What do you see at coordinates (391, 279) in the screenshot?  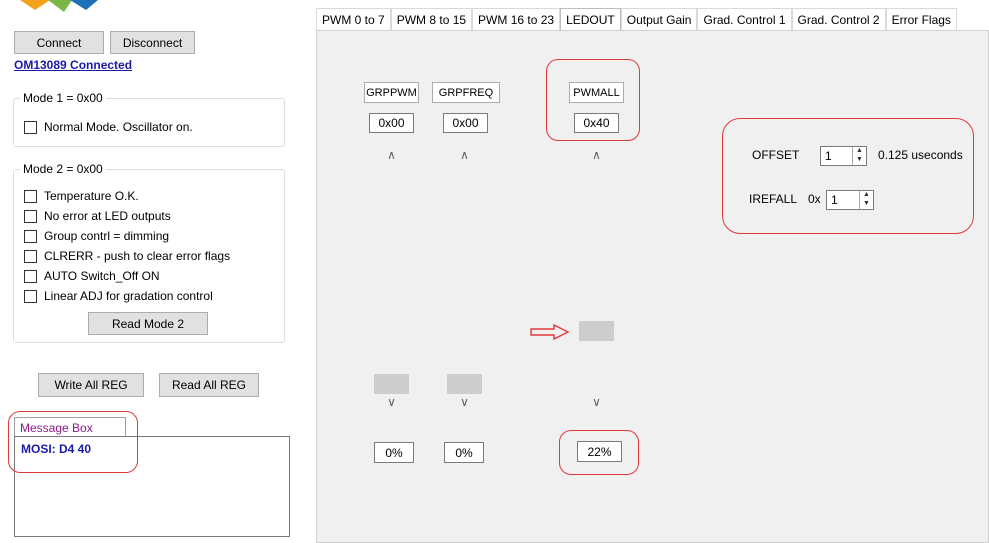 I see `grppwm-slider: ∧ ∨` at bounding box center [391, 279].